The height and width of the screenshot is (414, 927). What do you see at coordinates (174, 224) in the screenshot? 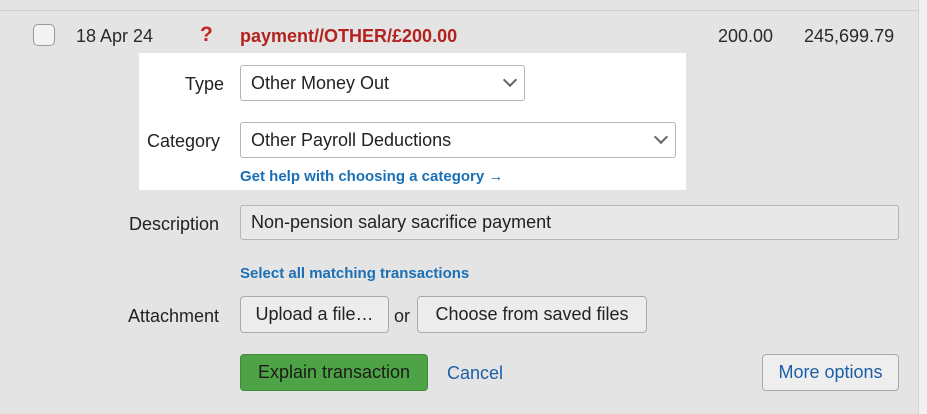
I see `description-label: Description` at bounding box center [174, 224].